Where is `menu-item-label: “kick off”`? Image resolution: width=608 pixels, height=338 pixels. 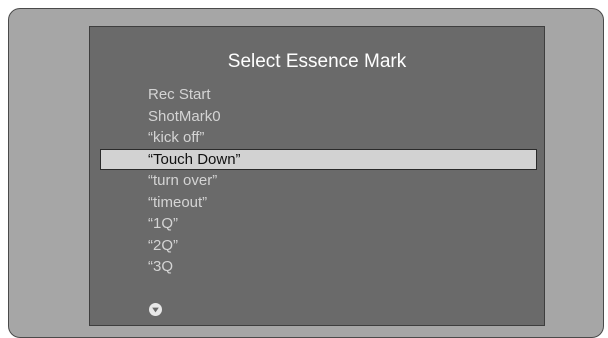
menu-item-label: “kick off” is located at coordinates (176, 137).